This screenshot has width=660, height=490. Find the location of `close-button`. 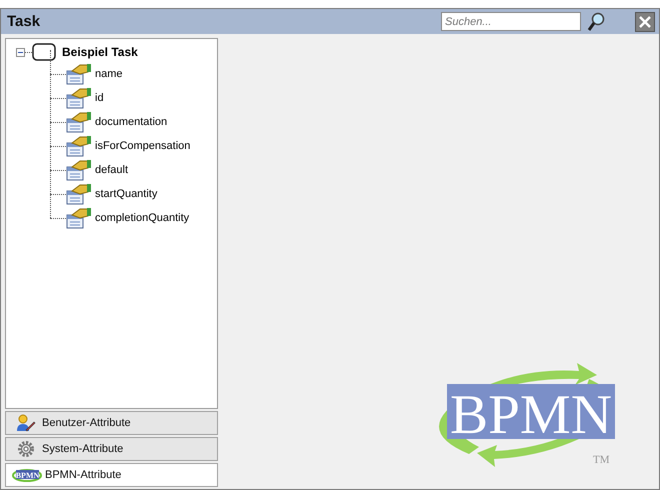

close-button is located at coordinates (645, 22).